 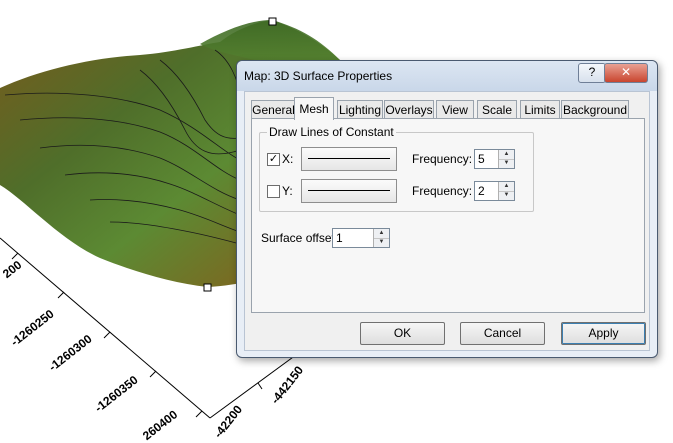 What do you see at coordinates (361, 238) in the screenshot?
I see `surface-offset-spinner: 1 ▲ ▼` at bounding box center [361, 238].